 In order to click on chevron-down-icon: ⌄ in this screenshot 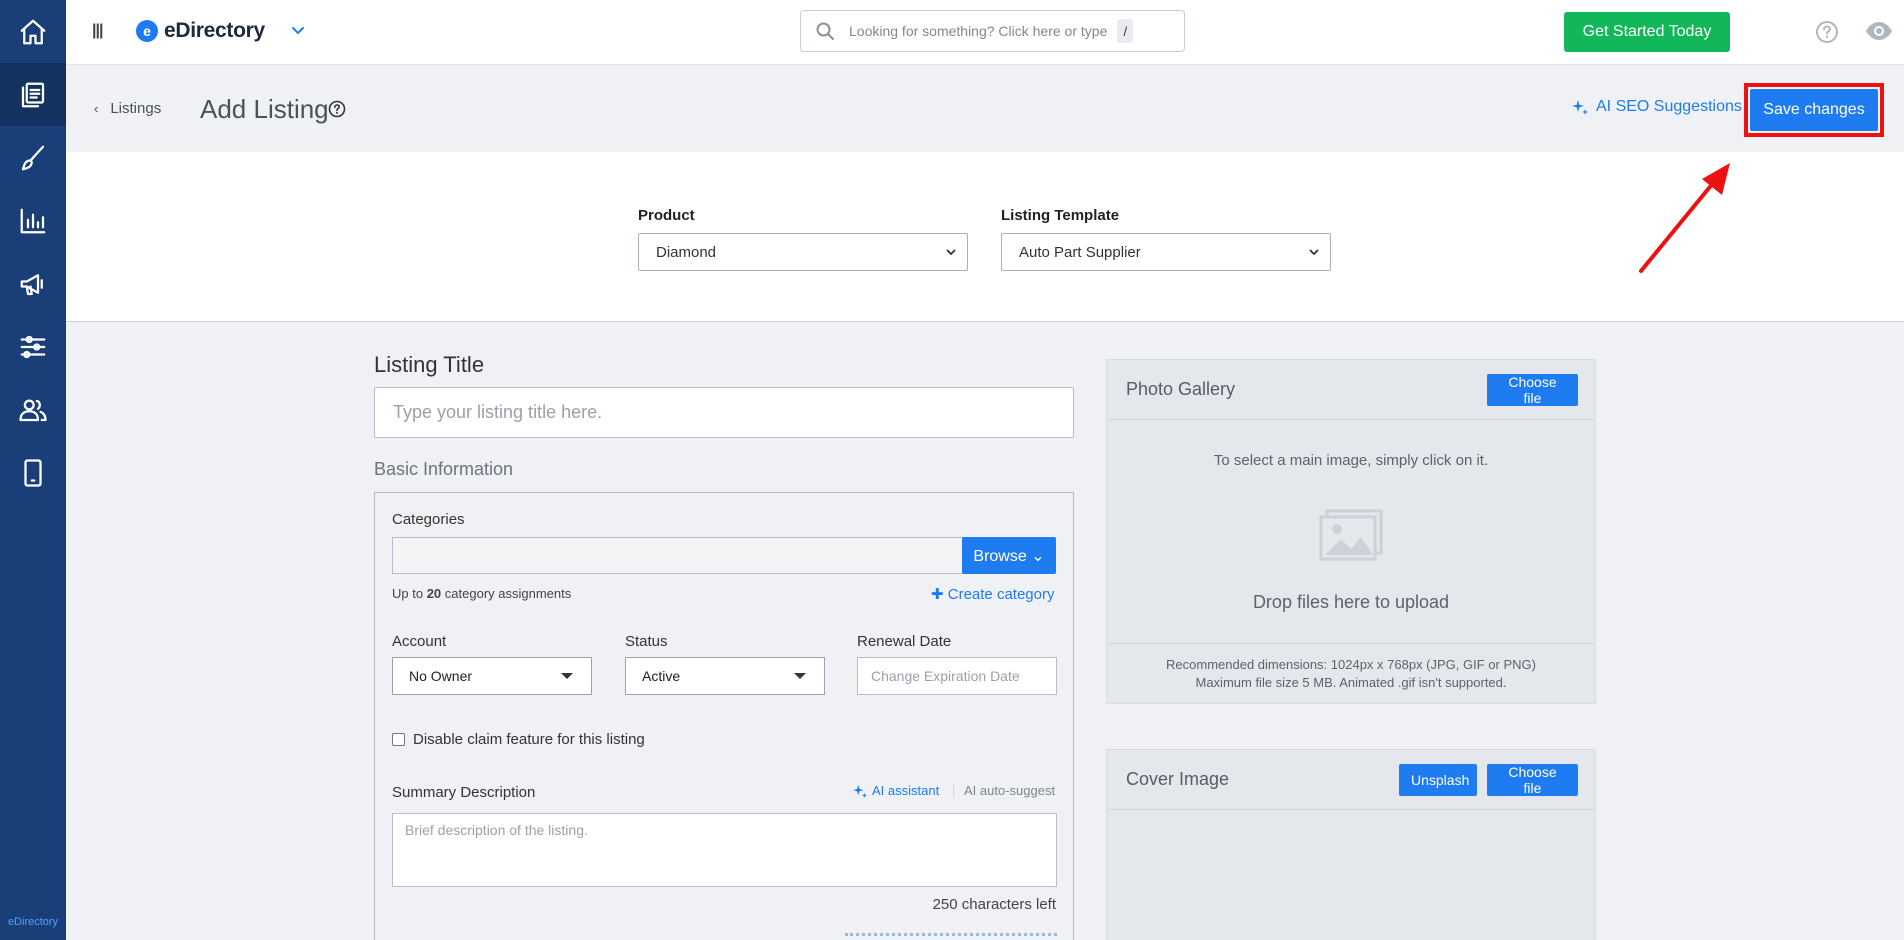, I will do `click(1038, 556)`.